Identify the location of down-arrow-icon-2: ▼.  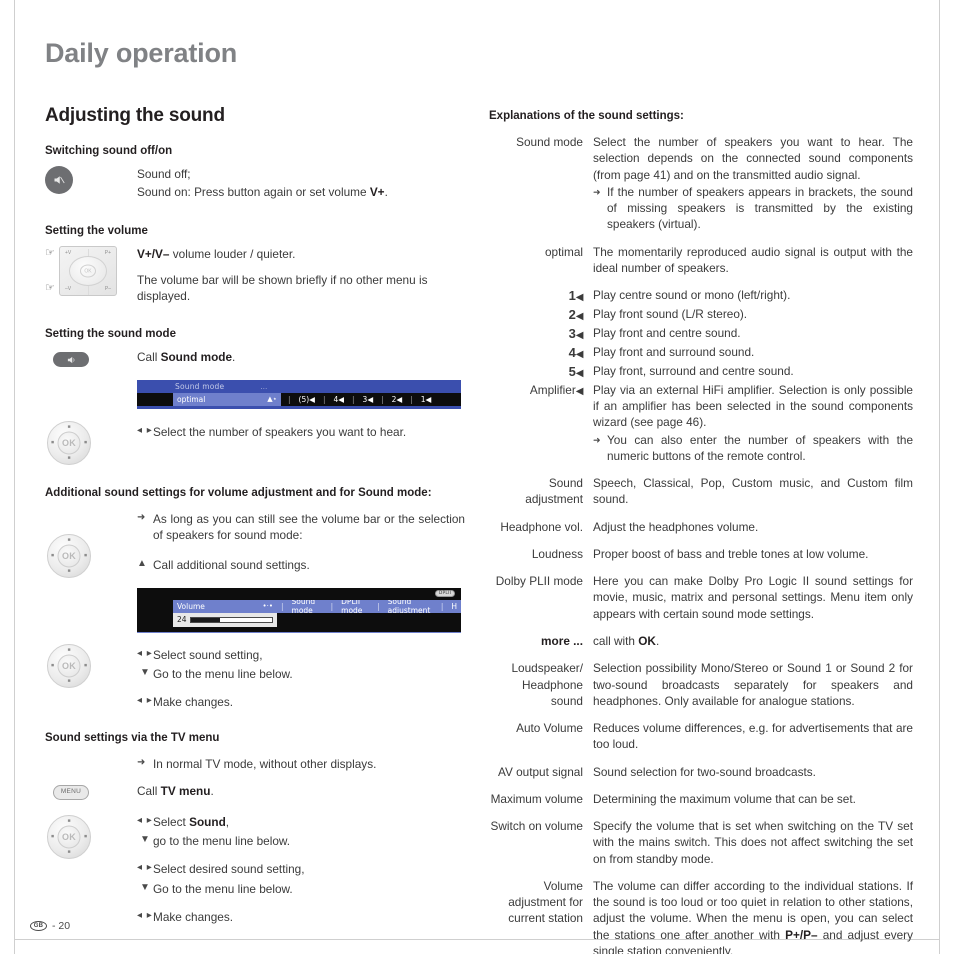
(145, 840).